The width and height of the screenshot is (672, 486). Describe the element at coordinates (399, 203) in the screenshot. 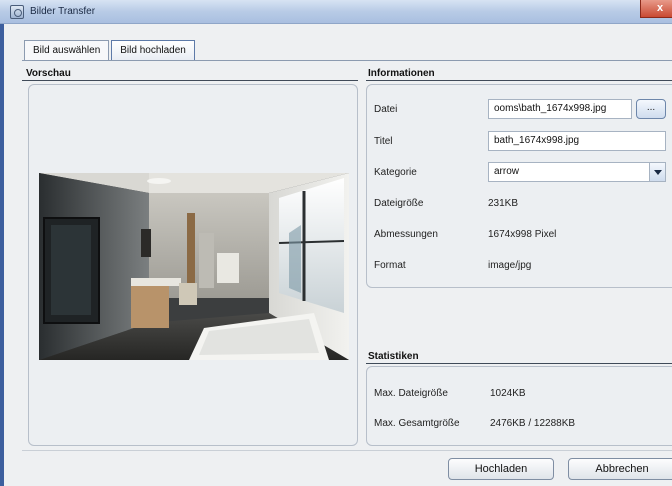

I see `groesse-label: Dateigröße` at that location.